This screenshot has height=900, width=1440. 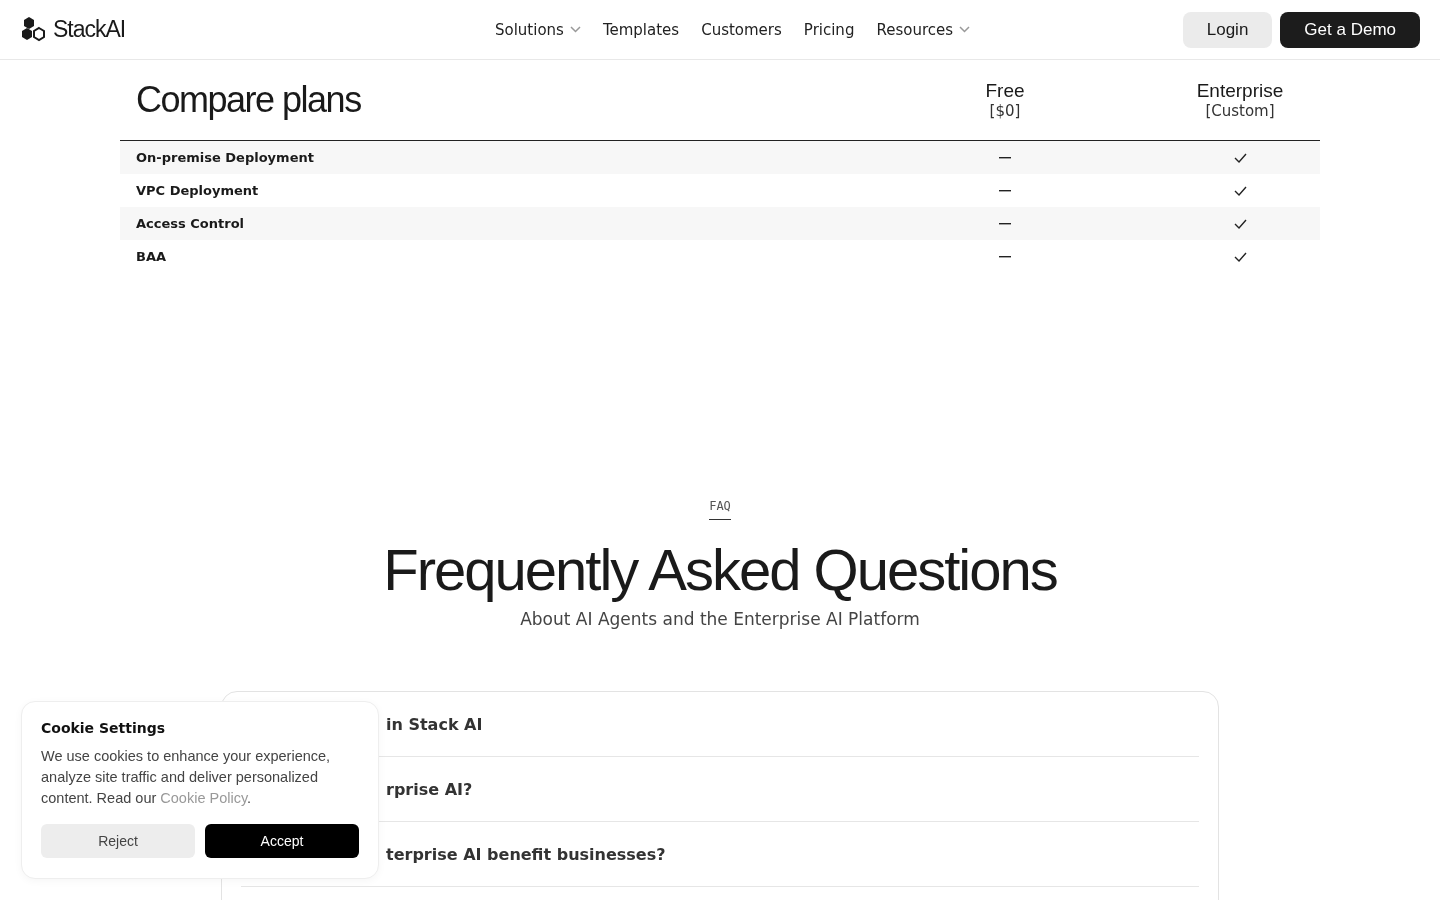 What do you see at coordinates (1240, 111) in the screenshot?
I see `plan-price: [Custom]` at bounding box center [1240, 111].